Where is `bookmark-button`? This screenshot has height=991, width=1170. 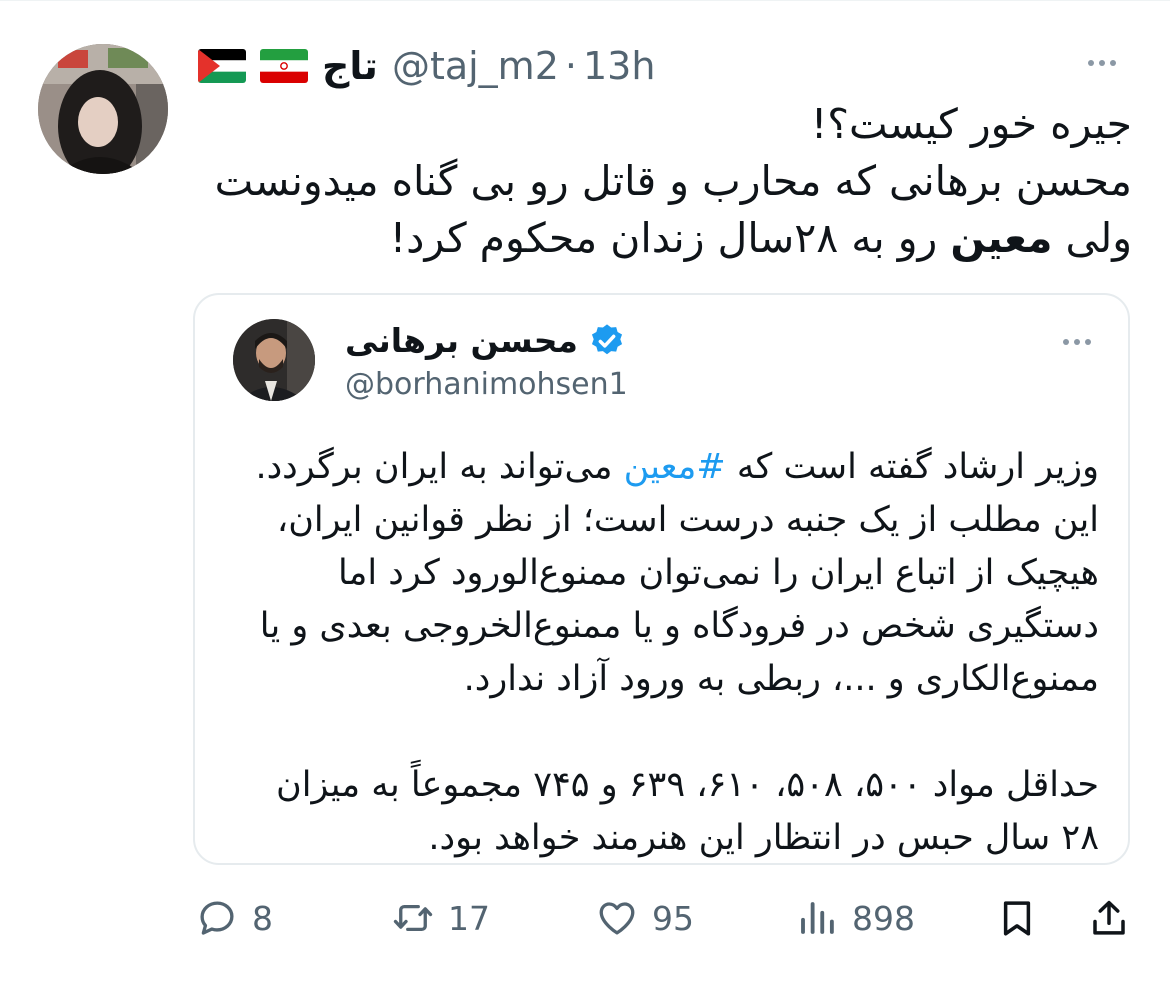
bookmark-button is located at coordinates (1017, 918).